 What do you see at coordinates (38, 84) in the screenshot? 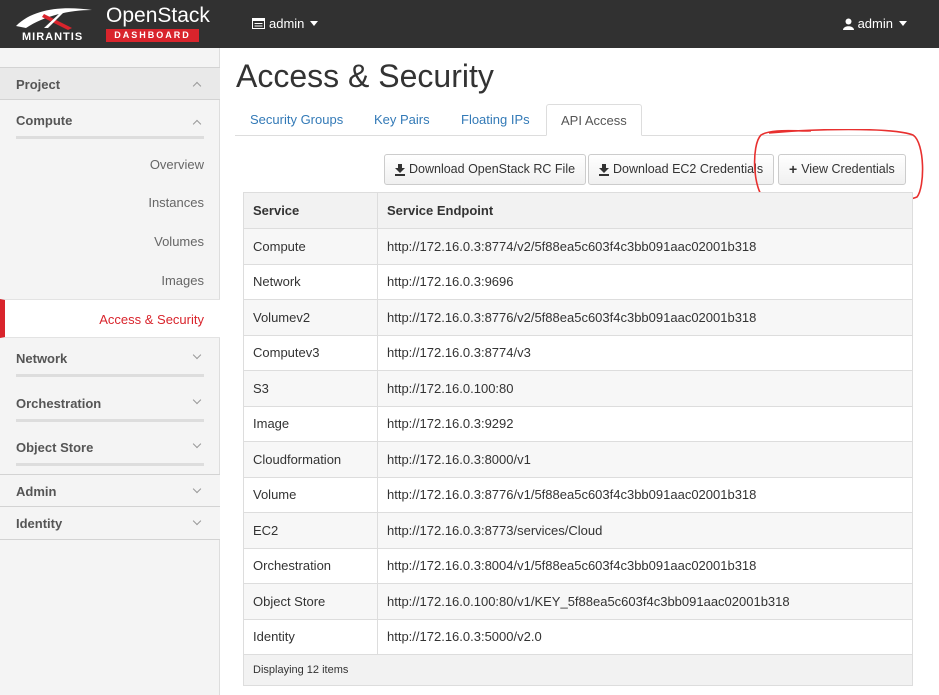
I see `sidebar-header-label: Project` at bounding box center [38, 84].